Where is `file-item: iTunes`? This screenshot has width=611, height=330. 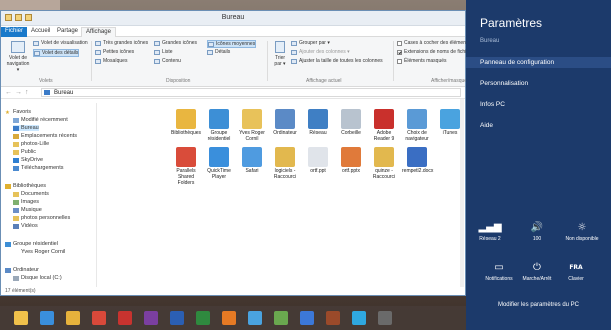
file-item: iTunes is located at coordinates (450, 122).